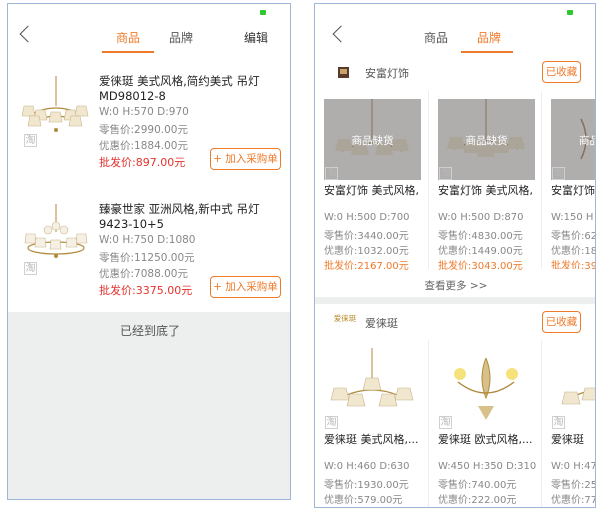  I want to click on brand-header: 安富灯饰 已收藏, so click(455, 72).